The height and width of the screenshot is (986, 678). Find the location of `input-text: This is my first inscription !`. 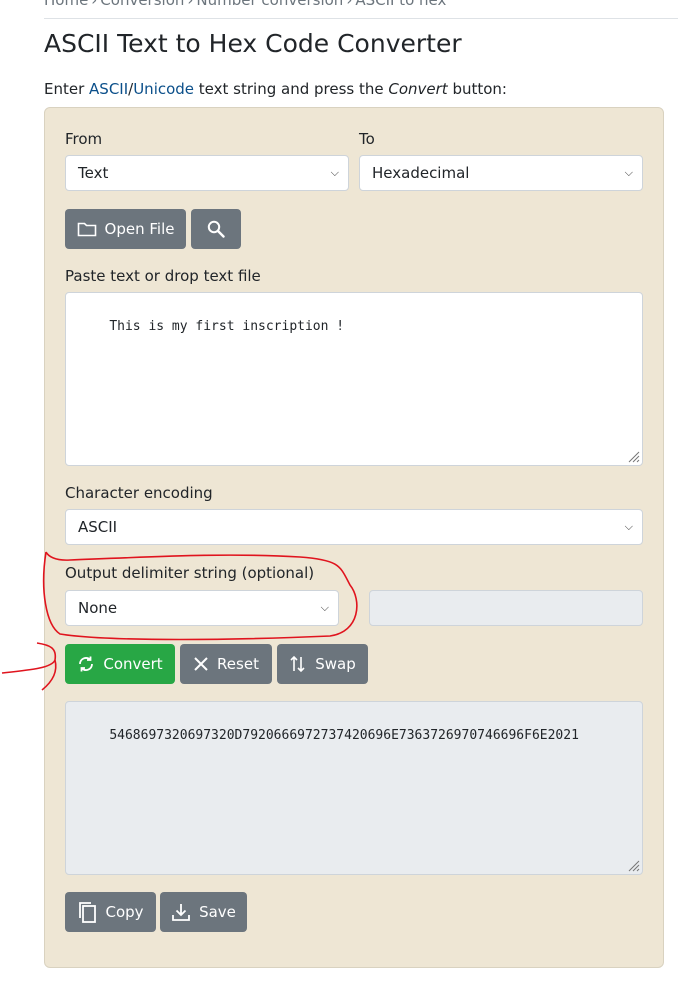

input-text: This is my first inscription ! is located at coordinates (227, 326).